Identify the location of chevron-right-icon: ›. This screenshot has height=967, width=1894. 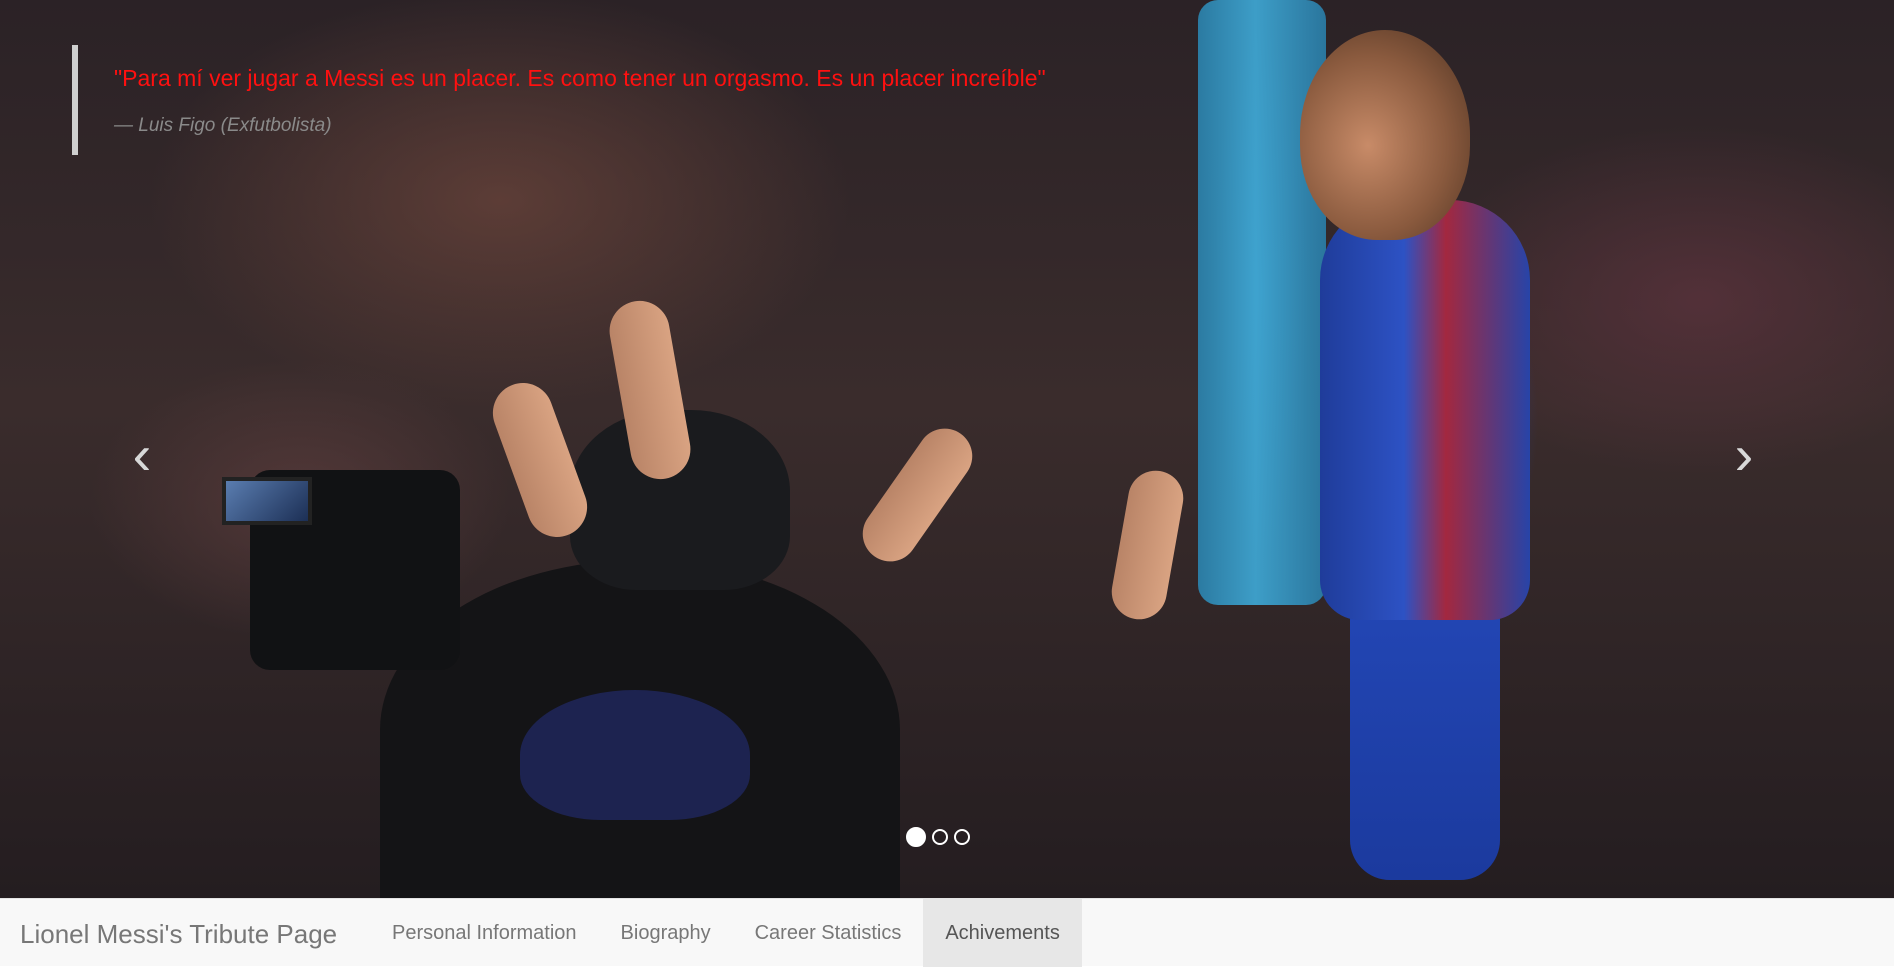
(1744, 454).